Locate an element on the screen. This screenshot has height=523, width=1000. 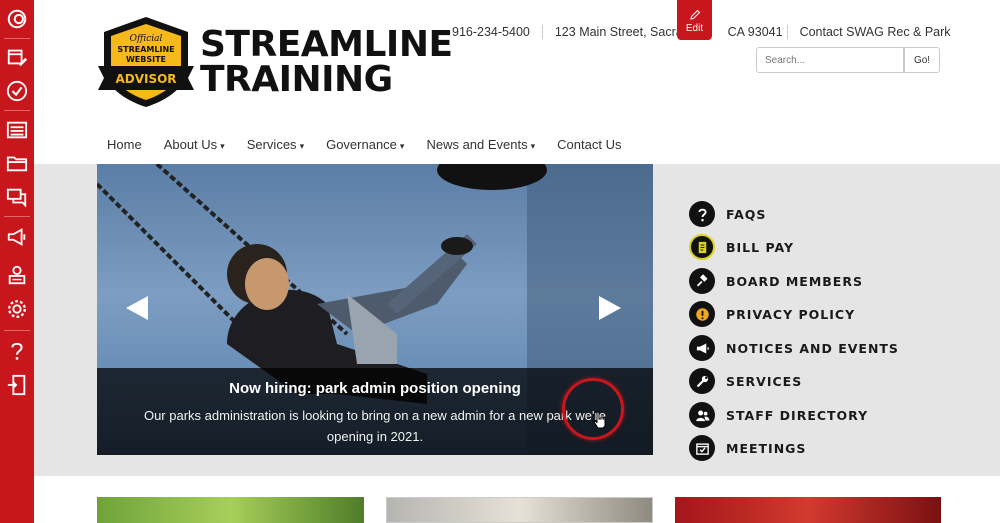
nav-home: Home is located at coordinates (125, 144).